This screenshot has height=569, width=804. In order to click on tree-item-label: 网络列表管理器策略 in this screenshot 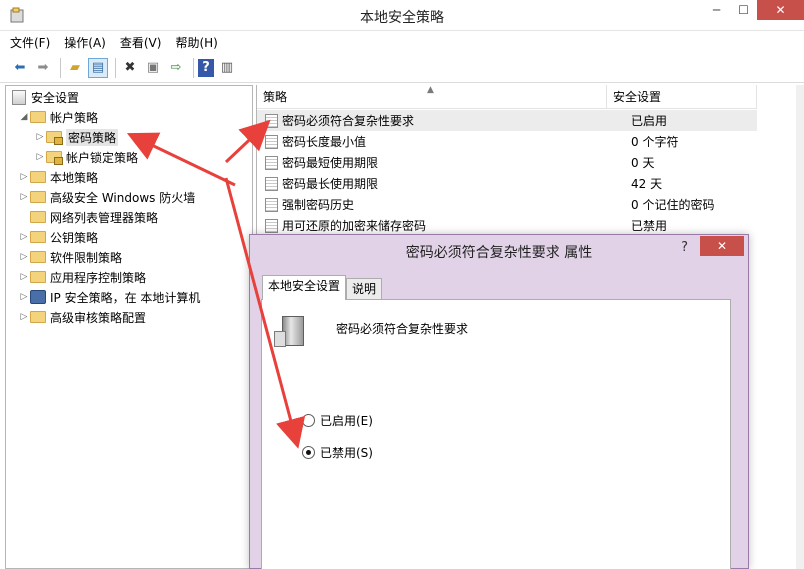, I will do `click(104, 217)`.